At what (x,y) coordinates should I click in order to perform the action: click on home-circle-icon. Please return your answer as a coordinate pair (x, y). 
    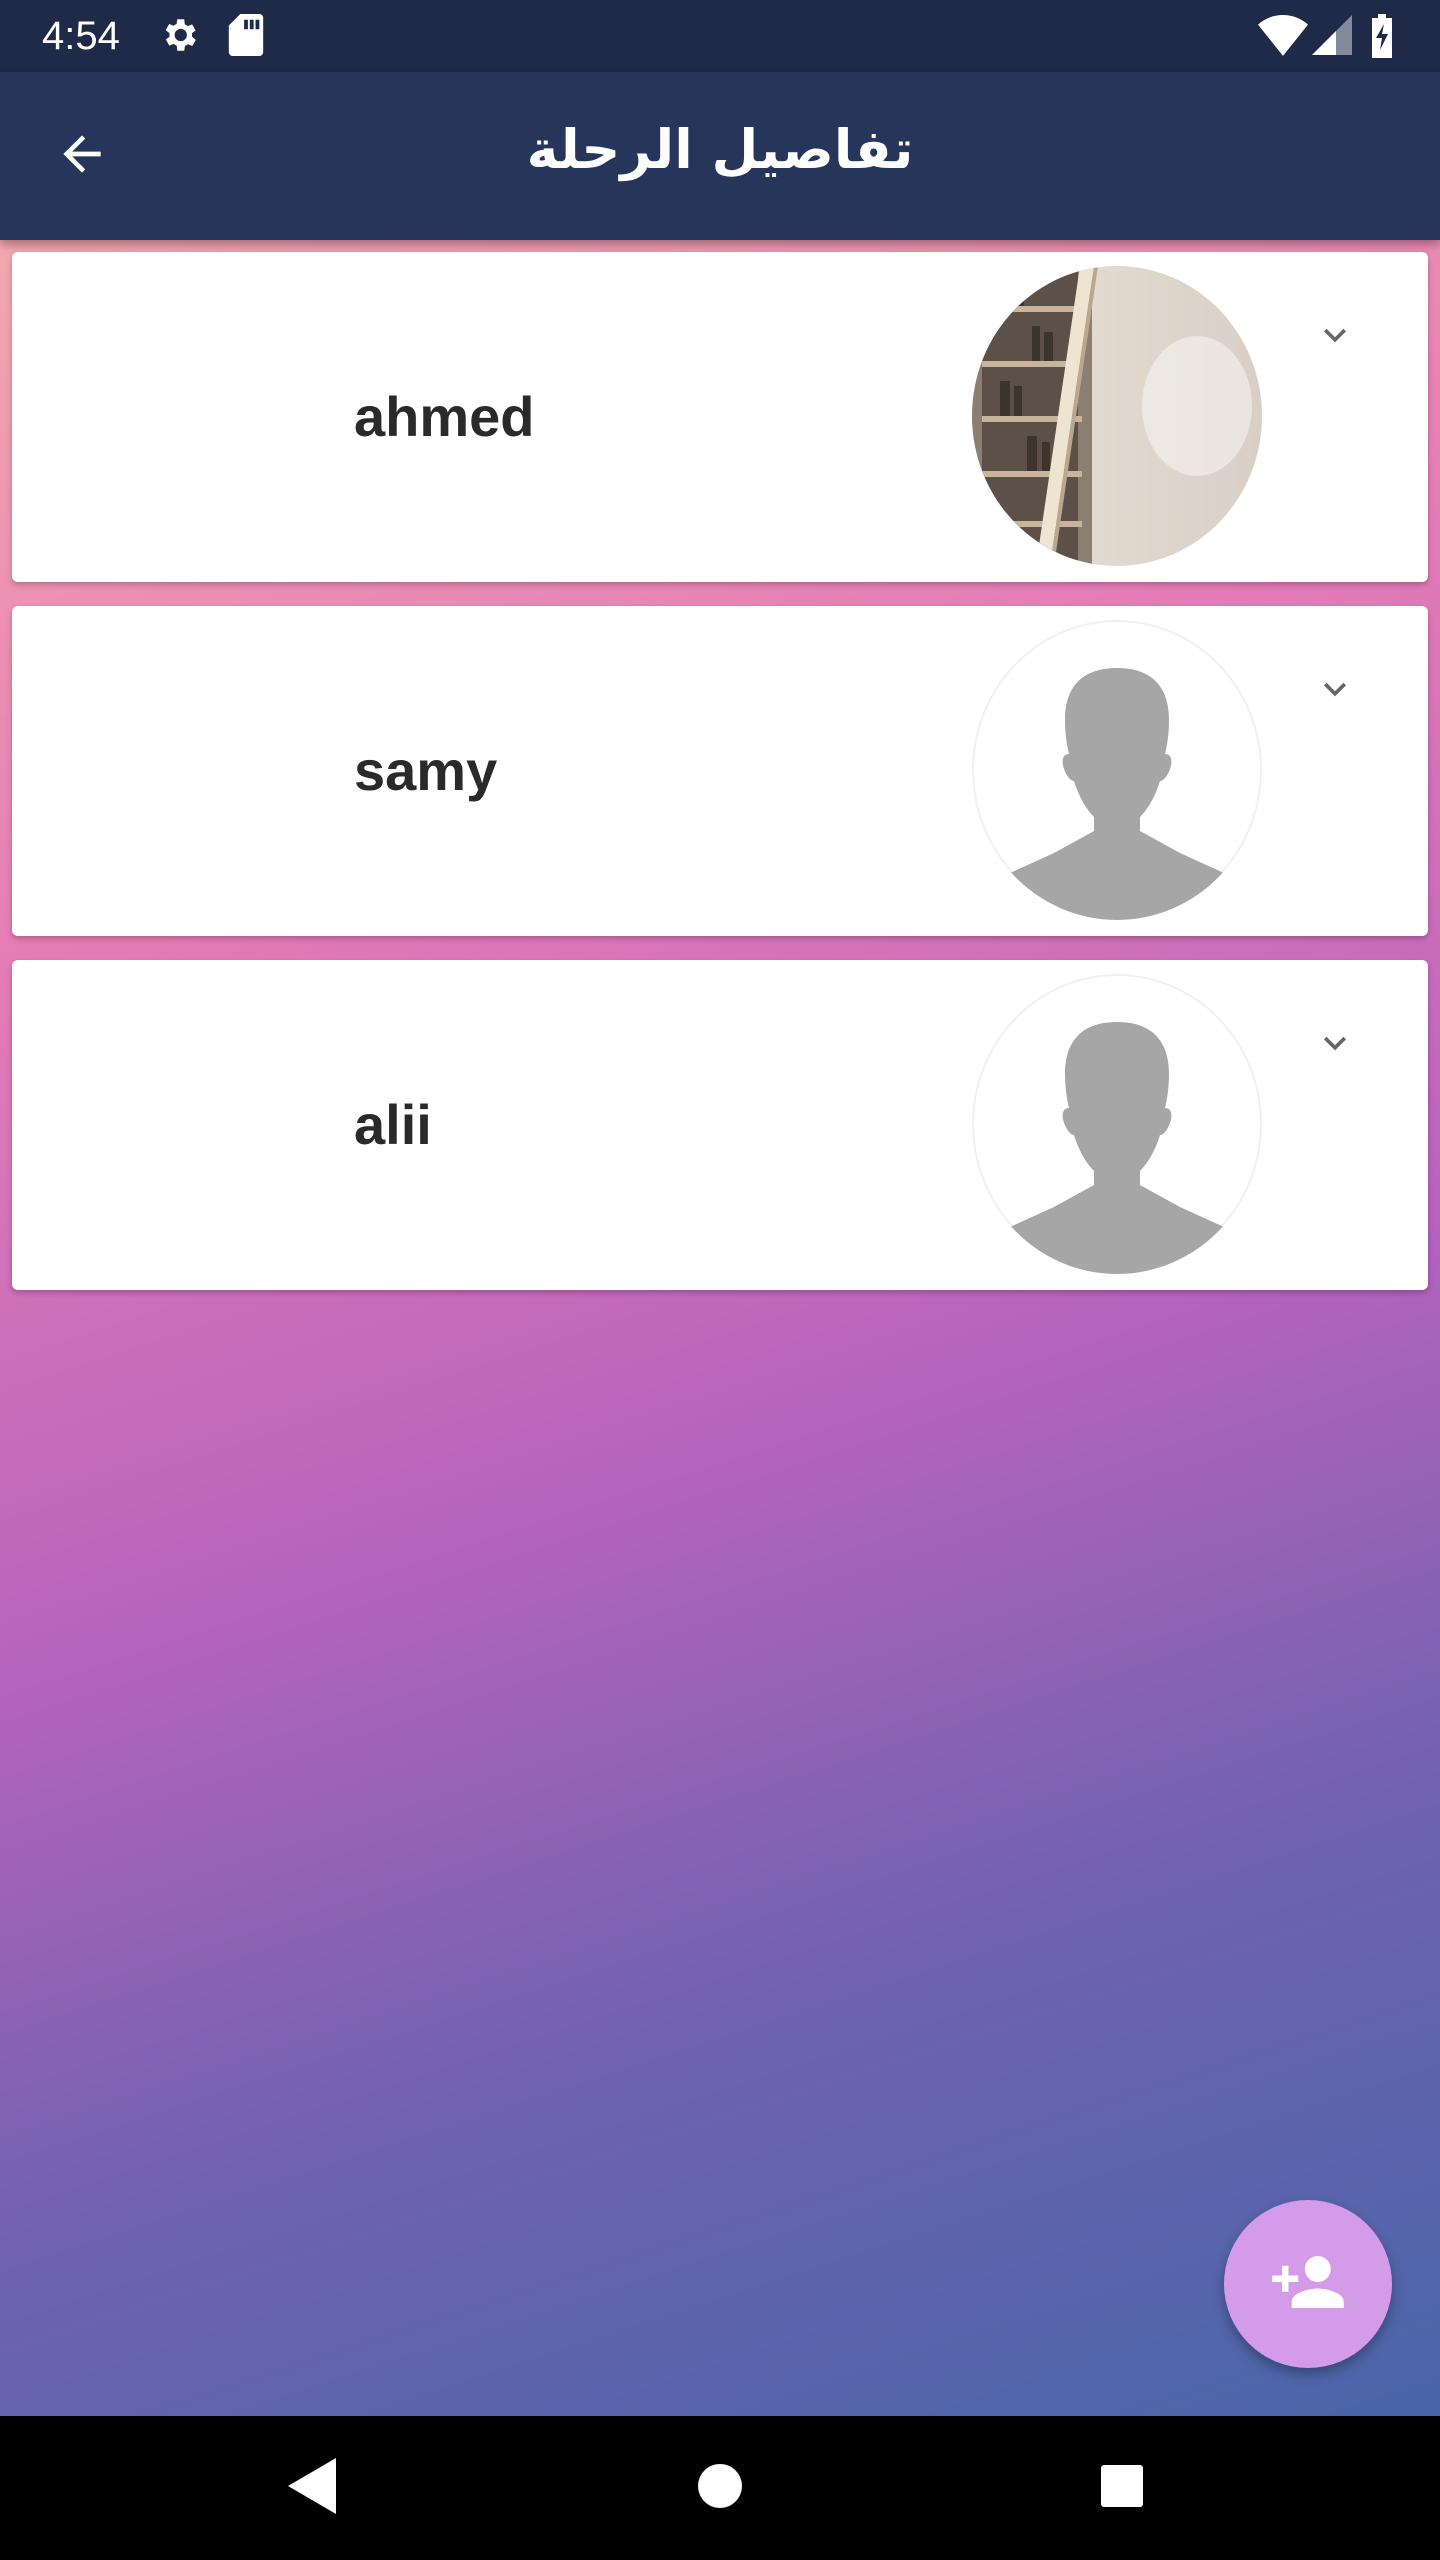
    Looking at the image, I should click on (720, 2488).